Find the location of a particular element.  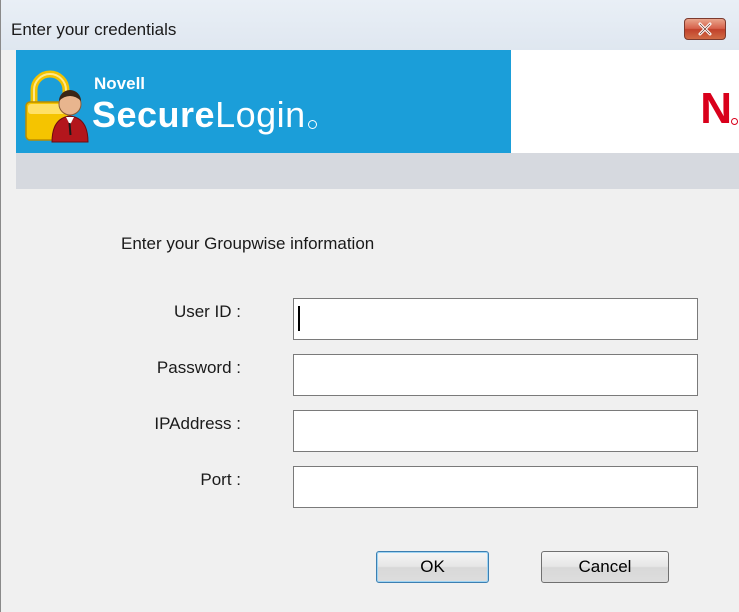

password-label: Password : is located at coordinates (198, 367).